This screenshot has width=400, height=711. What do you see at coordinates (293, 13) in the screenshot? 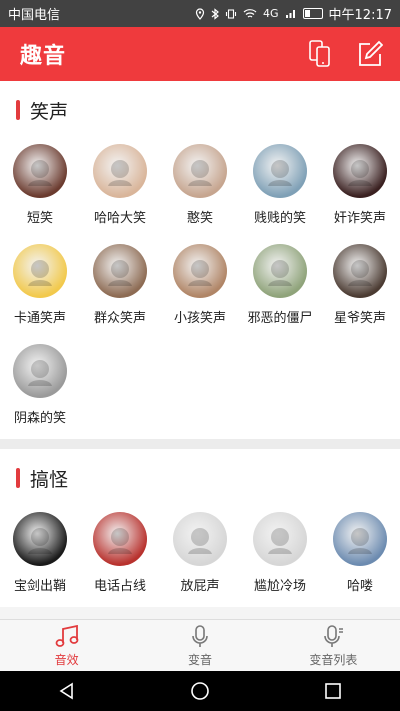
I see `status-icons: 4G 中午12:17` at bounding box center [293, 13].